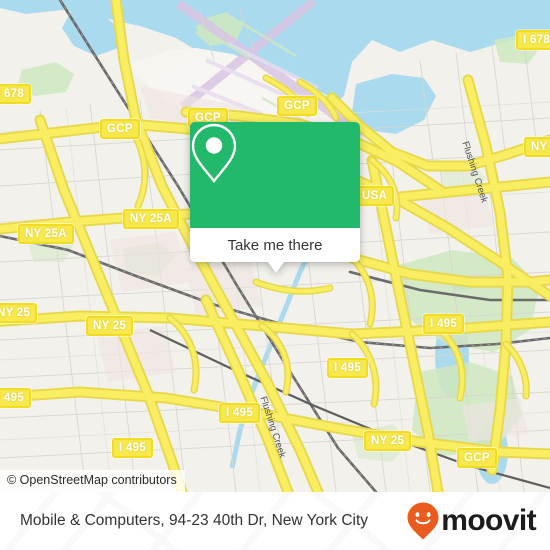 This screenshot has width=550, height=550. I want to click on road-shield: USA, so click(375, 196).